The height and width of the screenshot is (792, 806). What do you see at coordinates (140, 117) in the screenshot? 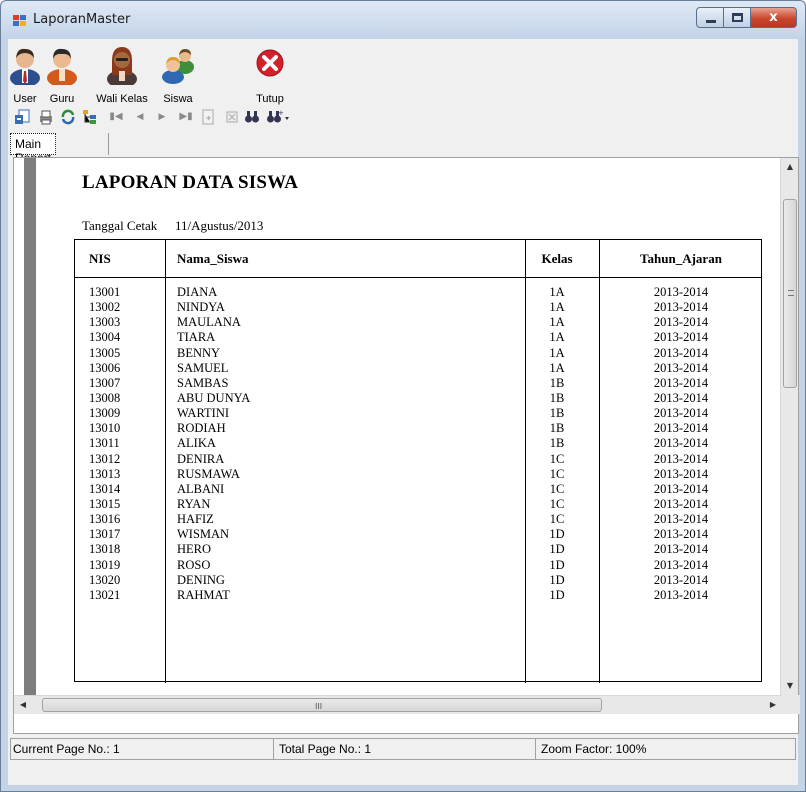
I see `previous-page-icon: ◀` at bounding box center [140, 117].